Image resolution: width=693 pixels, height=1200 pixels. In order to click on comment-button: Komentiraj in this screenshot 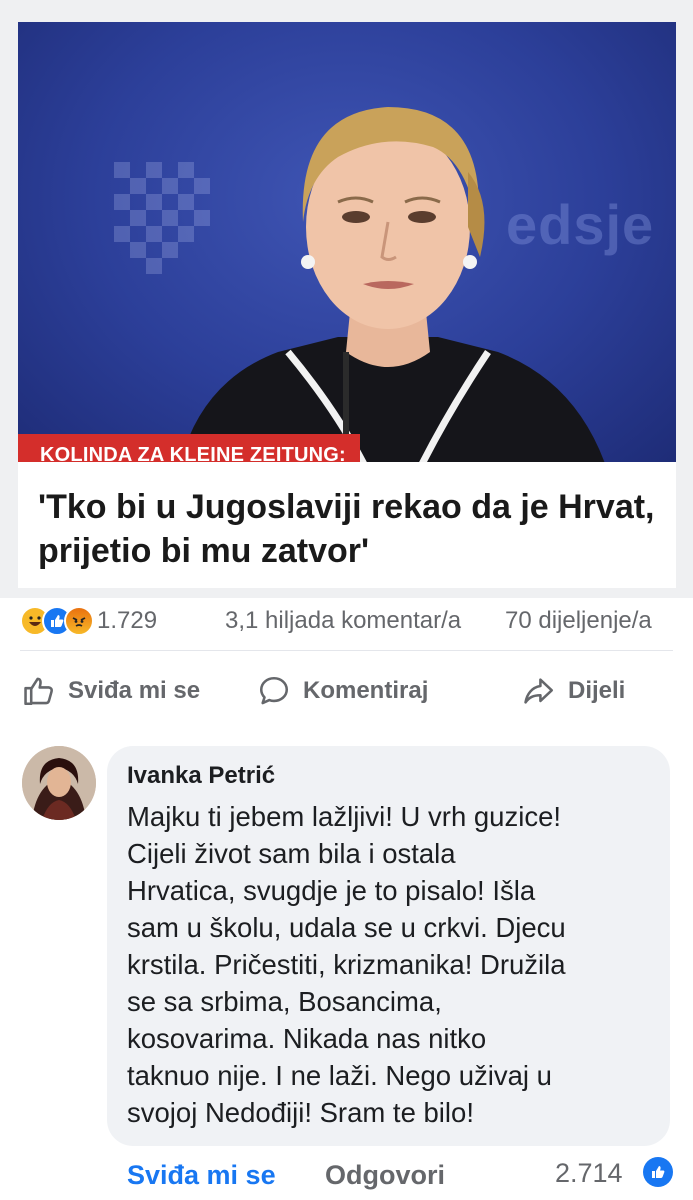, I will do `click(342, 691)`.